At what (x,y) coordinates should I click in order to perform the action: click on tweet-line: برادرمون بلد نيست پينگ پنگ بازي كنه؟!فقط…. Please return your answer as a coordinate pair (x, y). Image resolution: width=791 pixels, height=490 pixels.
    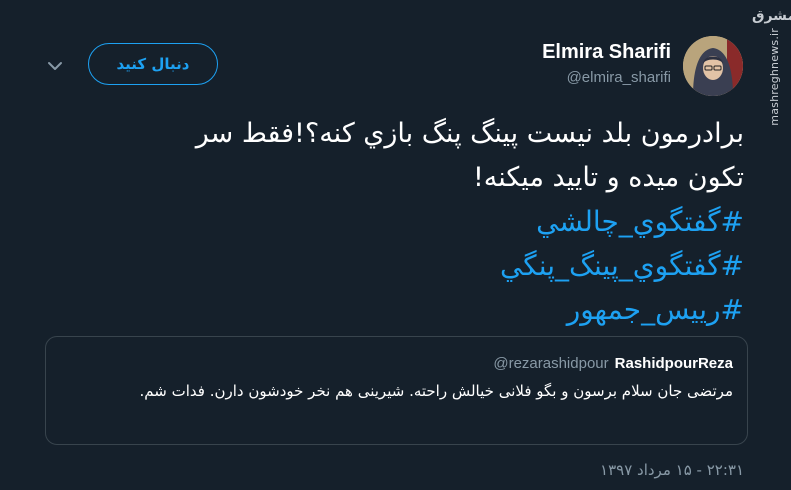
    Looking at the image, I should click on (469, 133).